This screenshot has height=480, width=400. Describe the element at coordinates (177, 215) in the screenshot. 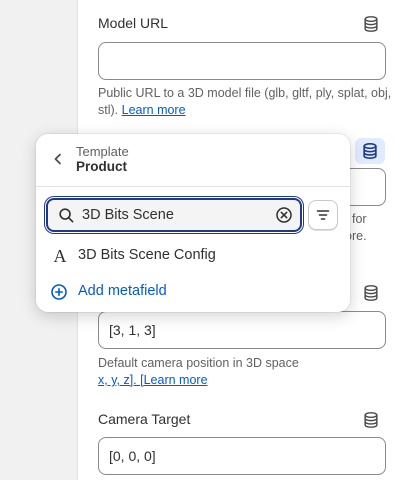

I see `metafield-search-input` at that location.